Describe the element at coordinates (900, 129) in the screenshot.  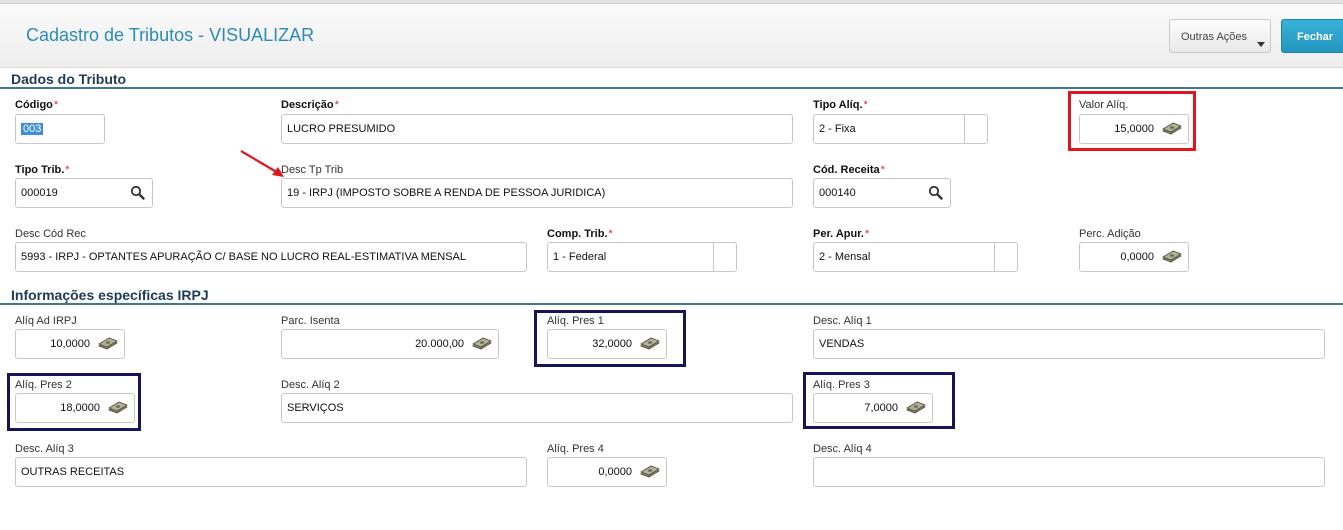
I see `tipo-aliq-select: 2 - Fixa` at that location.